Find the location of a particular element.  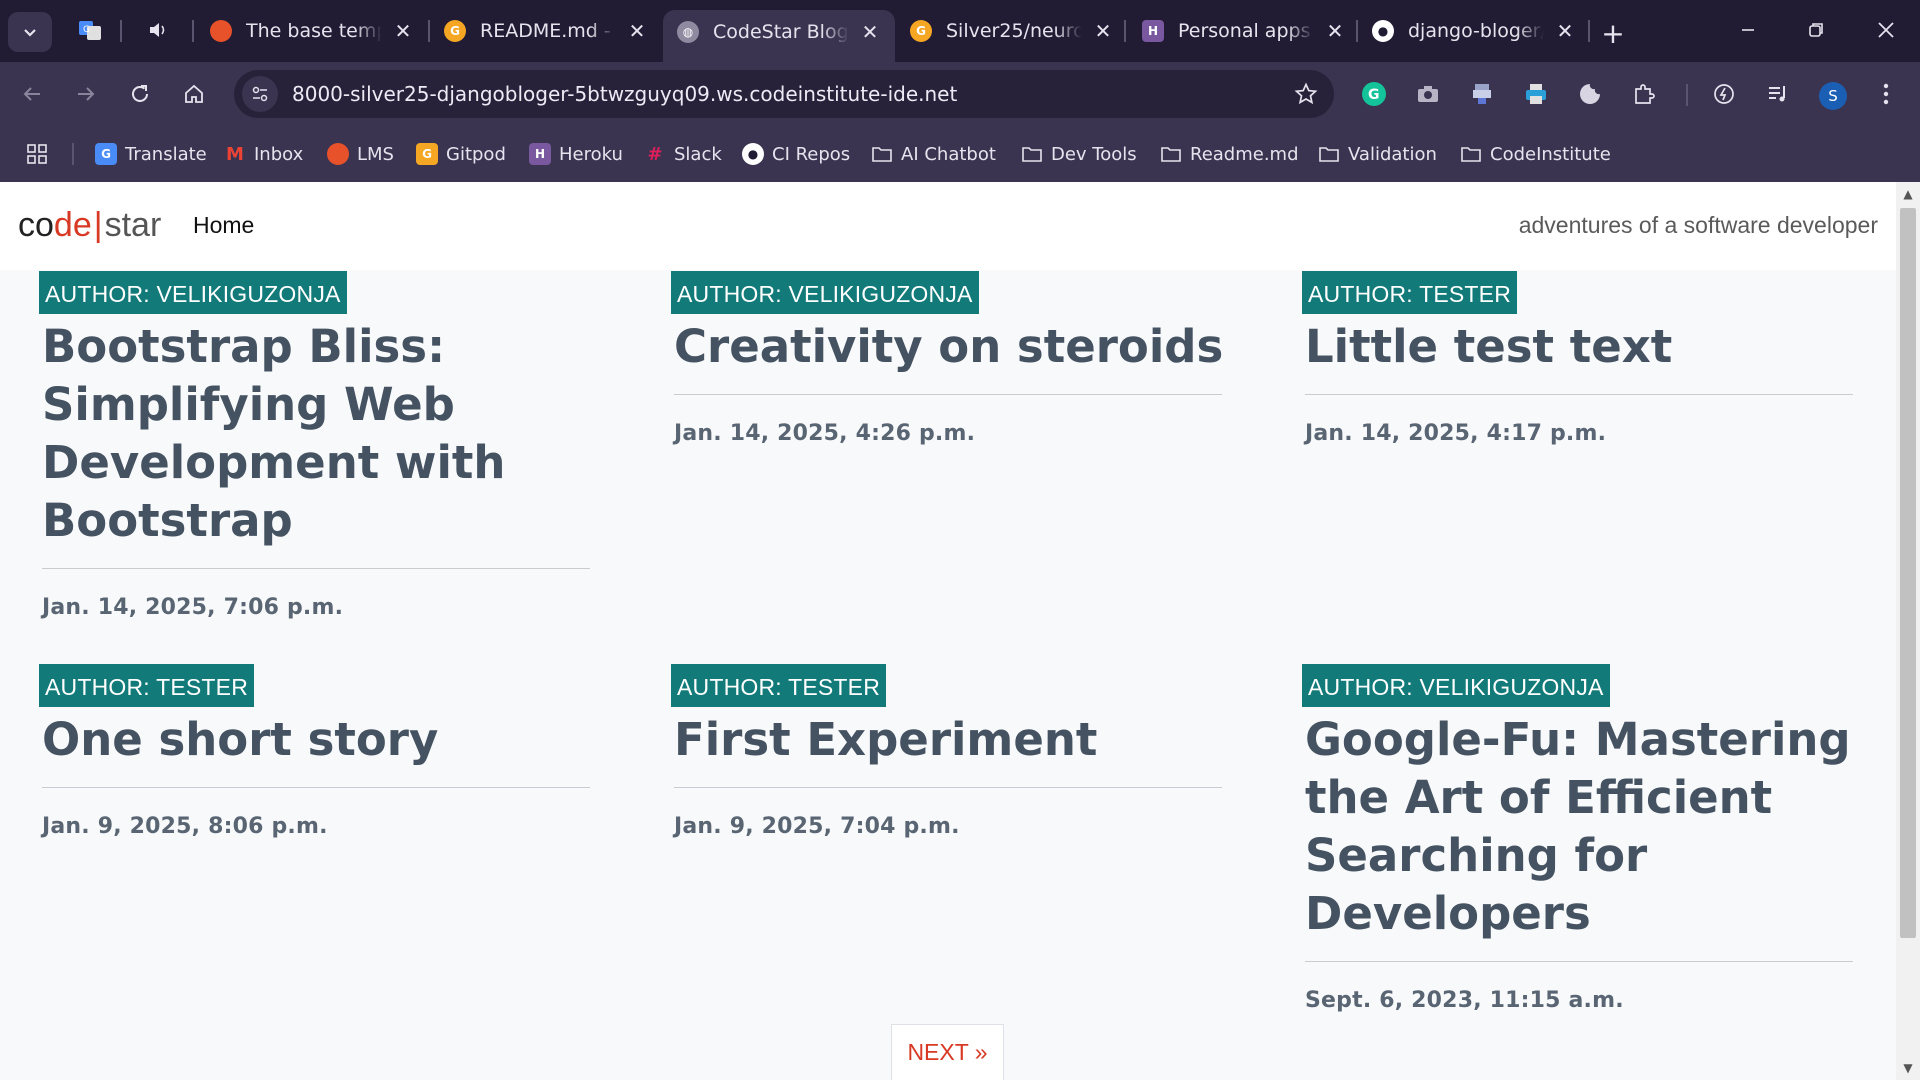

tab-title: django-bloger/README is located at coordinates (1476, 31).